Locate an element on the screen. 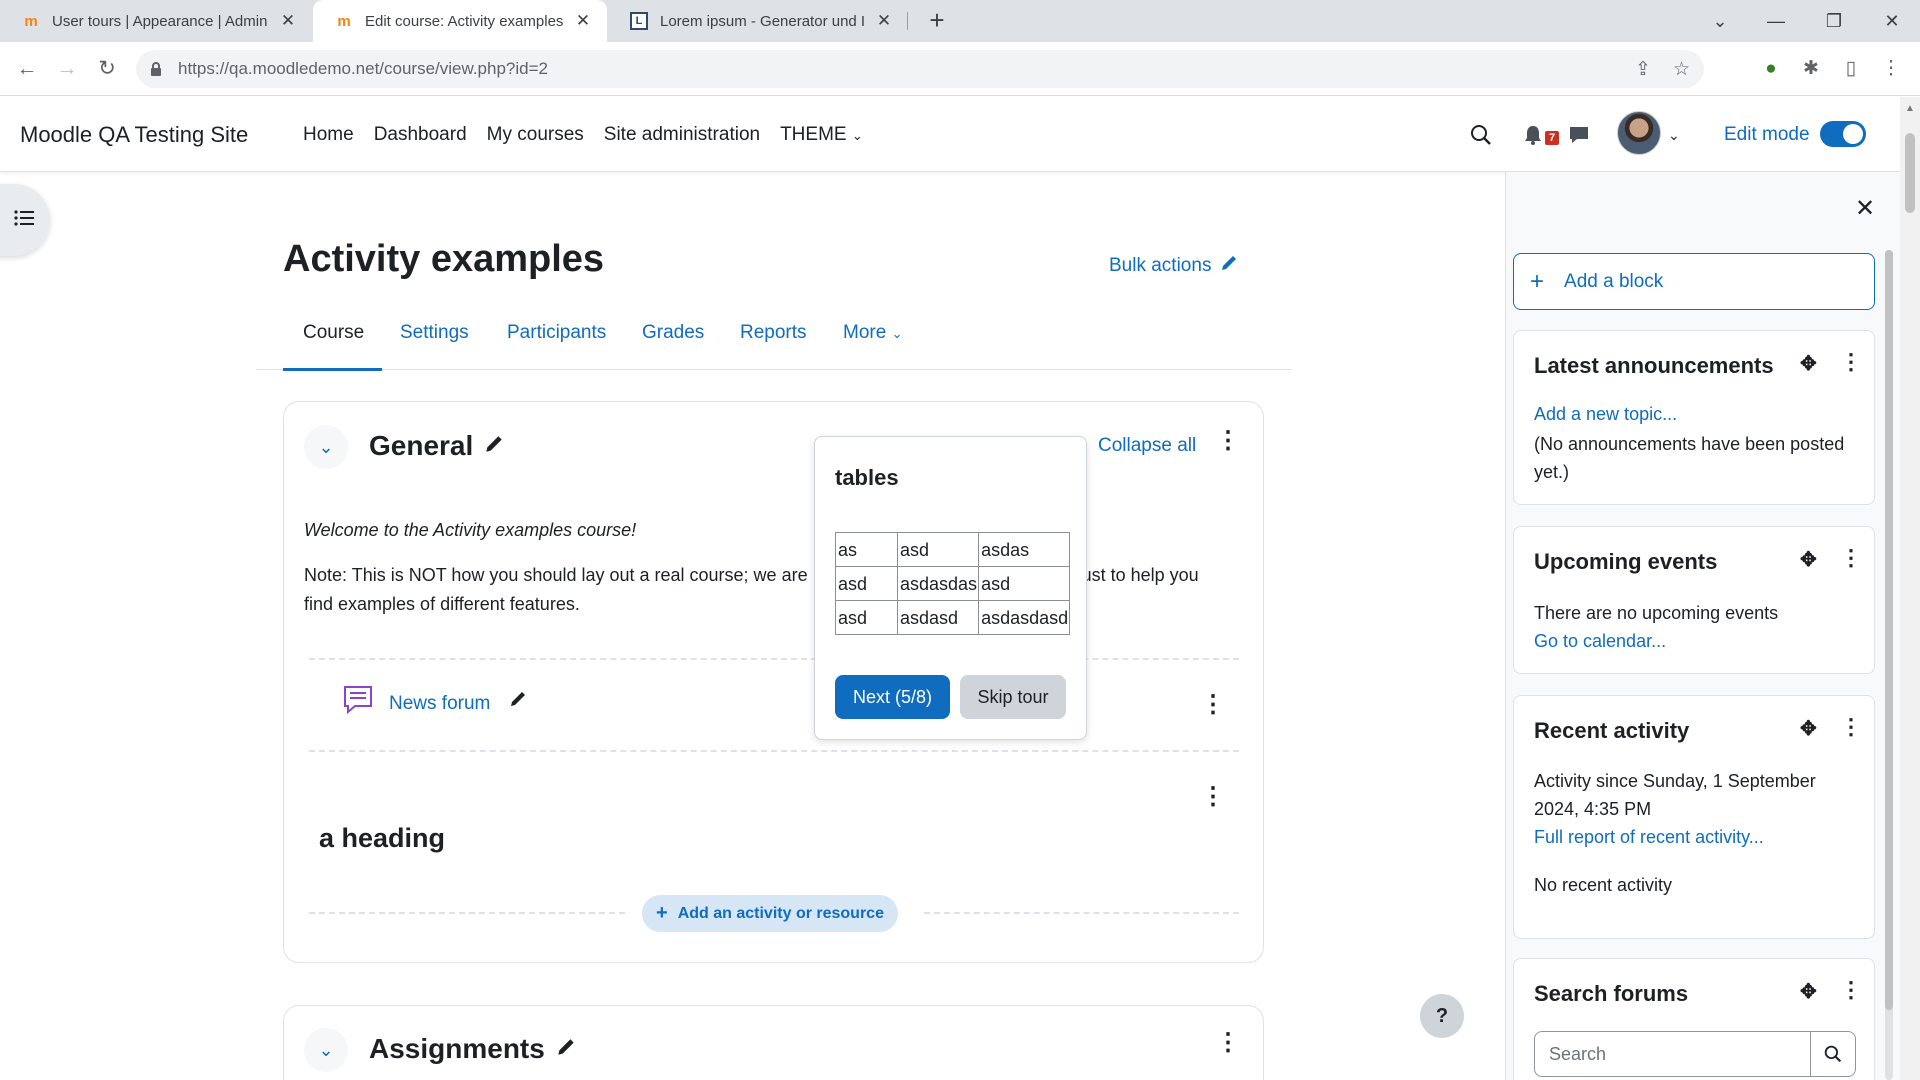  browser-tab-lorem-ipsum: L Lorem ipsum - Generator und Inf ✕ is located at coordinates (758, 21).